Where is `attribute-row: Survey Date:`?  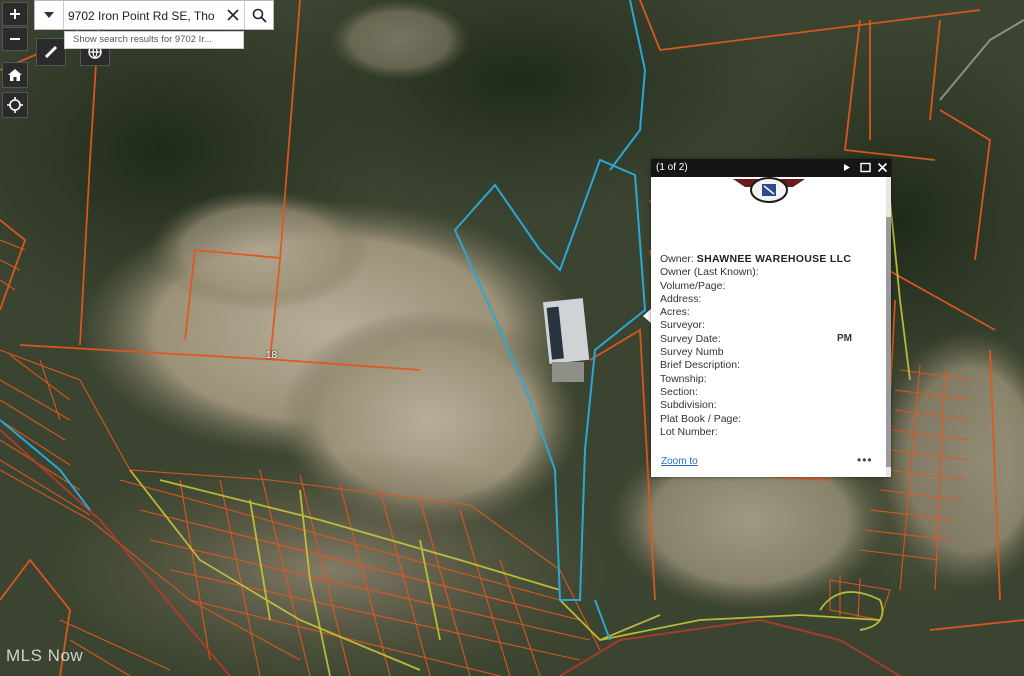
attribute-row: Survey Date: is located at coordinates (755, 339).